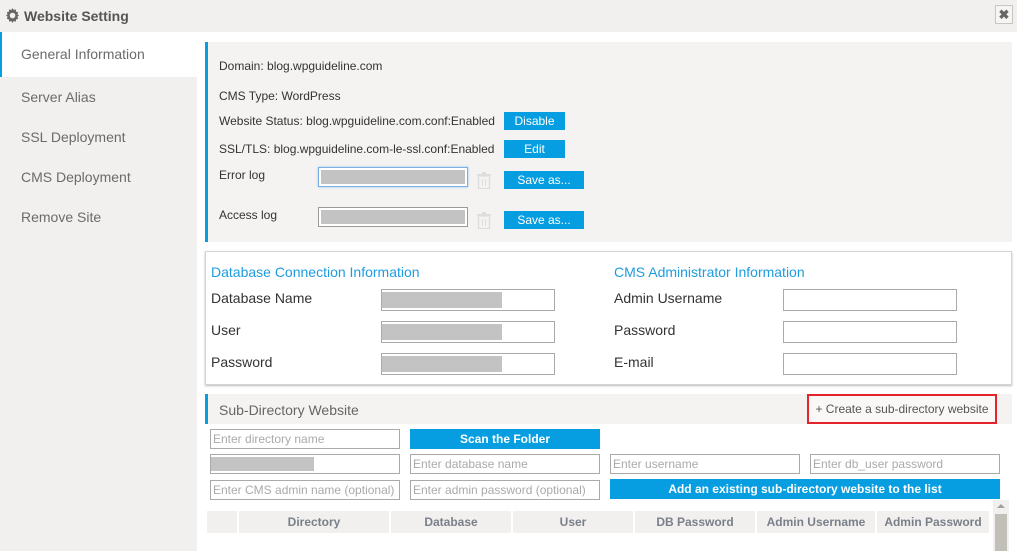 This screenshot has height=551, width=1017. Describe the element at coordinates (289, 410) in the screenshot. I see `subdirectory-title: Sub-Directory Website` at that location.